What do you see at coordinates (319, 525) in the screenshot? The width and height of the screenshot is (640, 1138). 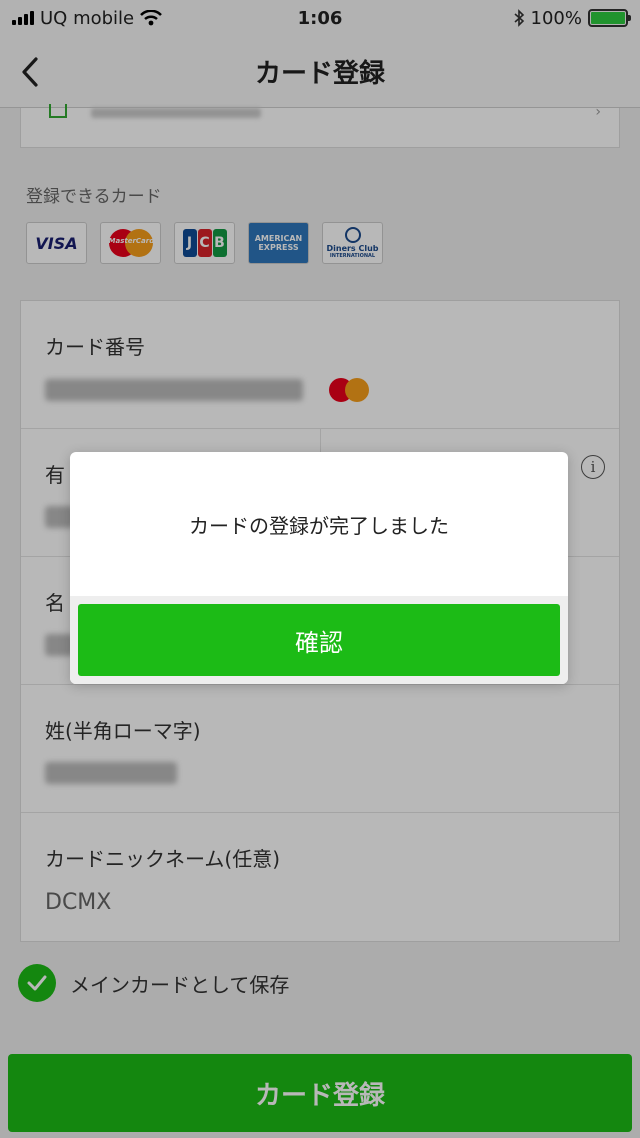 I see `dialog-message: カードの登録が完了しました` at bounding box center [319, 525].